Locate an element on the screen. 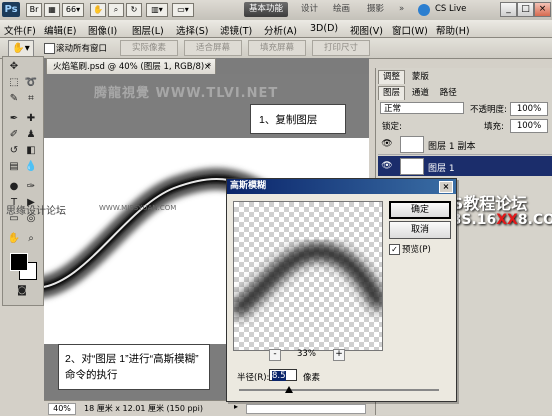  healing-tool-icon: ✚ is located at coordinates (31, 119).